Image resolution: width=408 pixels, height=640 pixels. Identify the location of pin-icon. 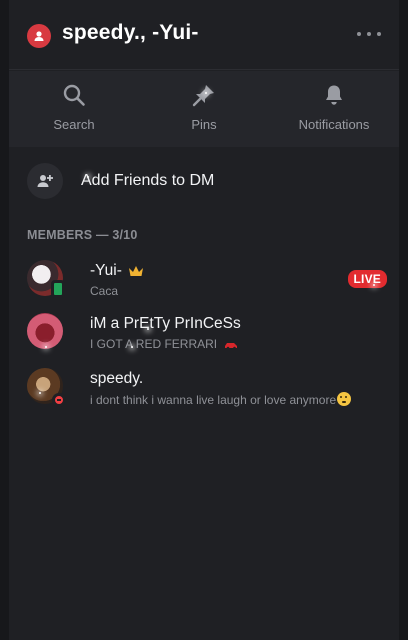
(204, 95).